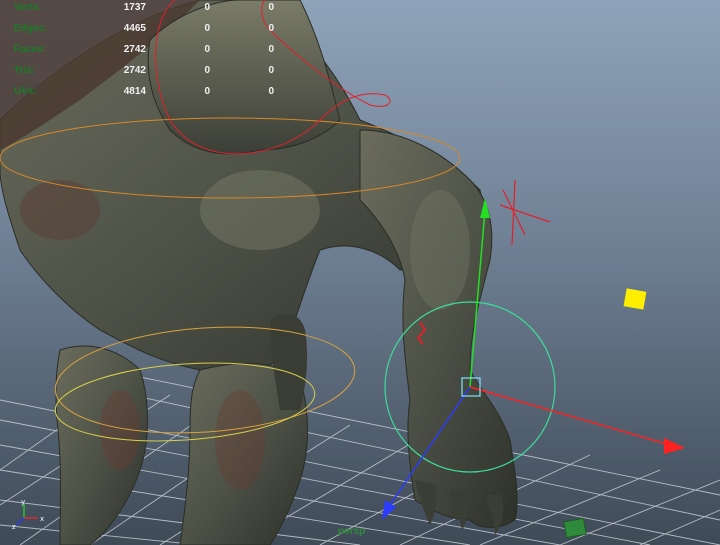  I want to click on axis-z-label: z, so click(14, 526).